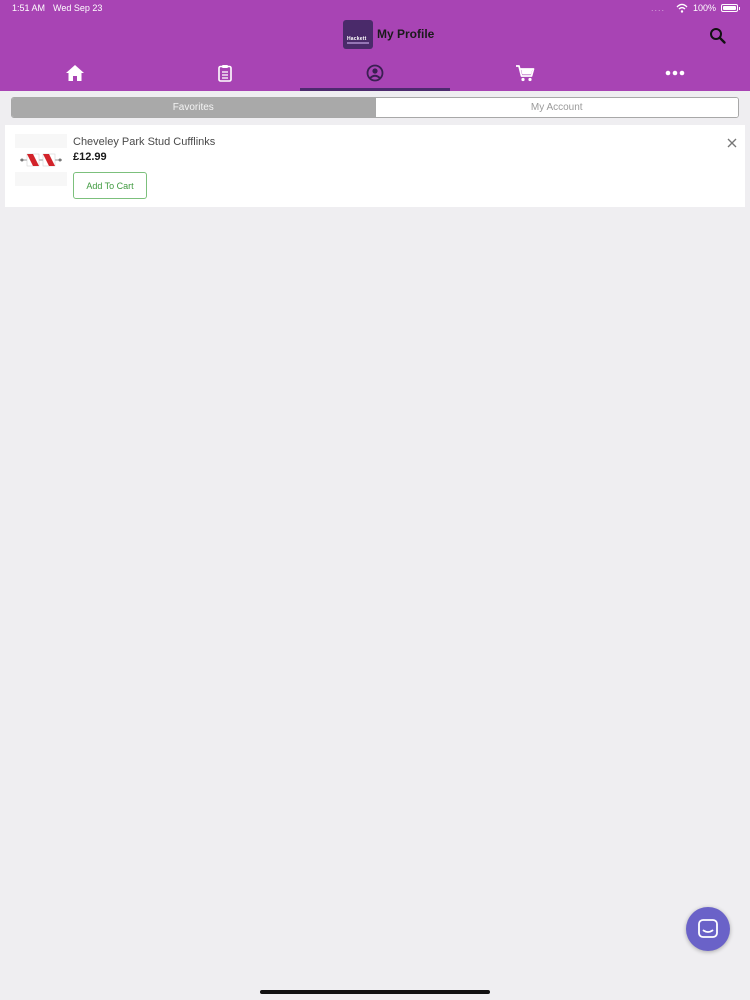 The width and height of the screenshot is (750, 1000). I want to click on status-indicators: .... 100%, so click(695, 8).